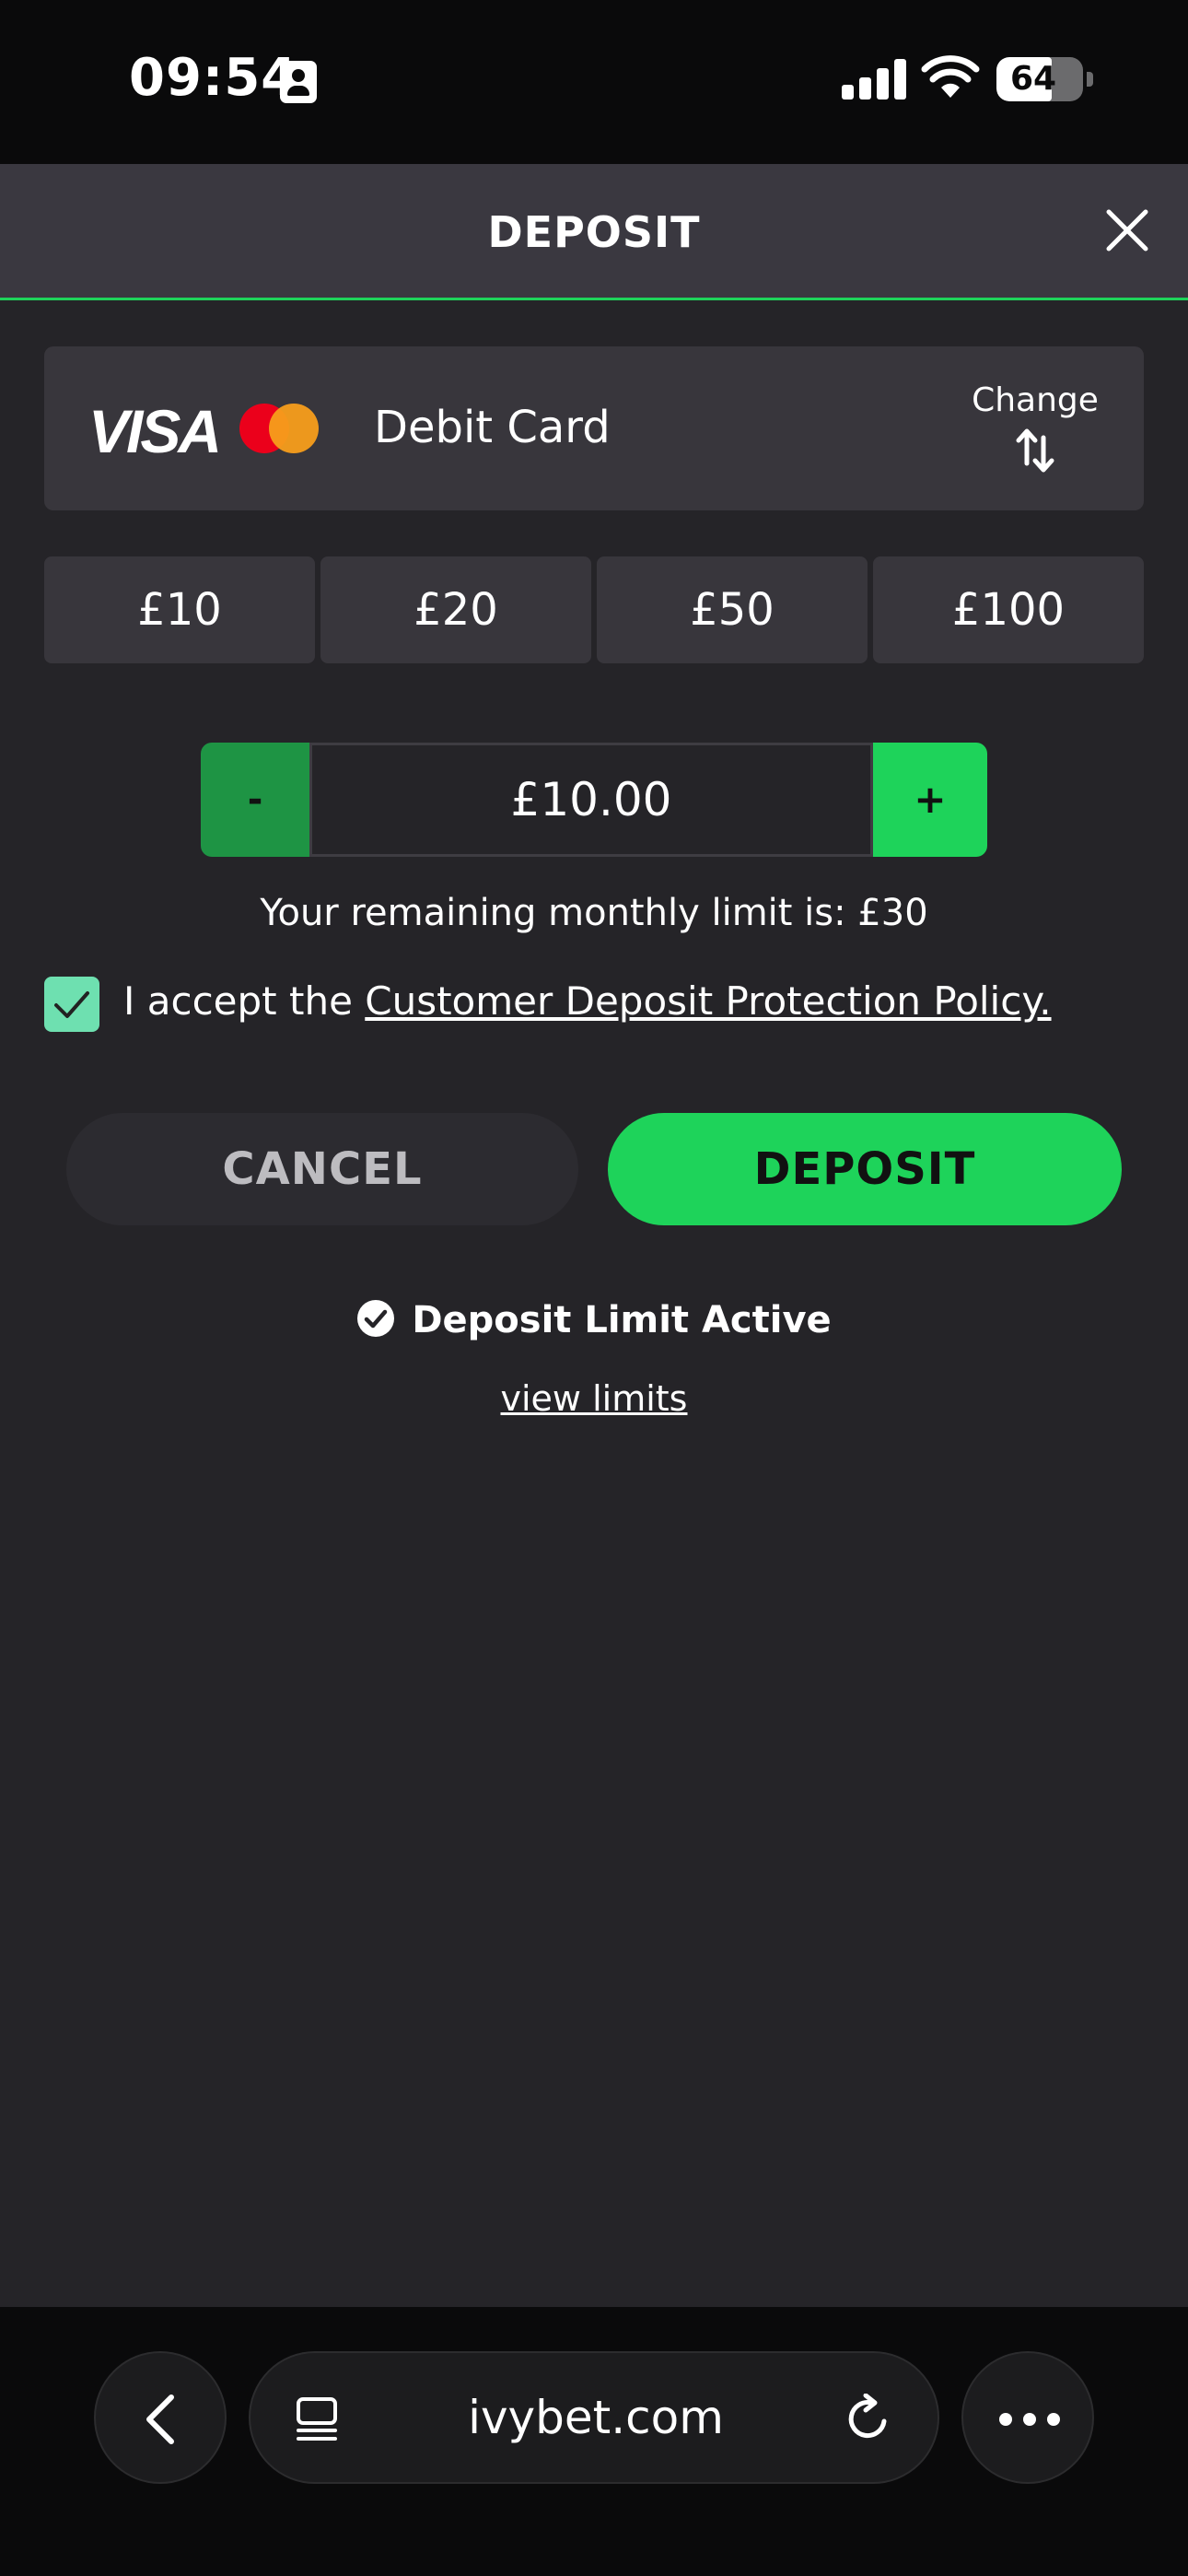 The image size is (1188, 2576). I want to click on address-bar: ivybet.com, so click(594, 2417).